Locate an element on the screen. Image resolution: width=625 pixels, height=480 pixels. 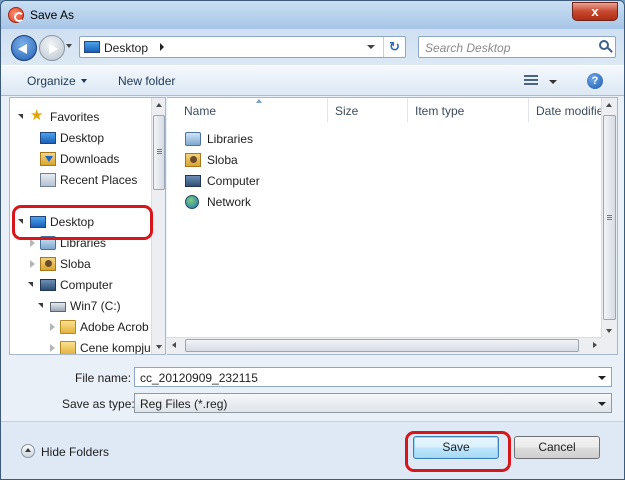
tree-item-desktop: Desktop is located at coordinates (80, 222).